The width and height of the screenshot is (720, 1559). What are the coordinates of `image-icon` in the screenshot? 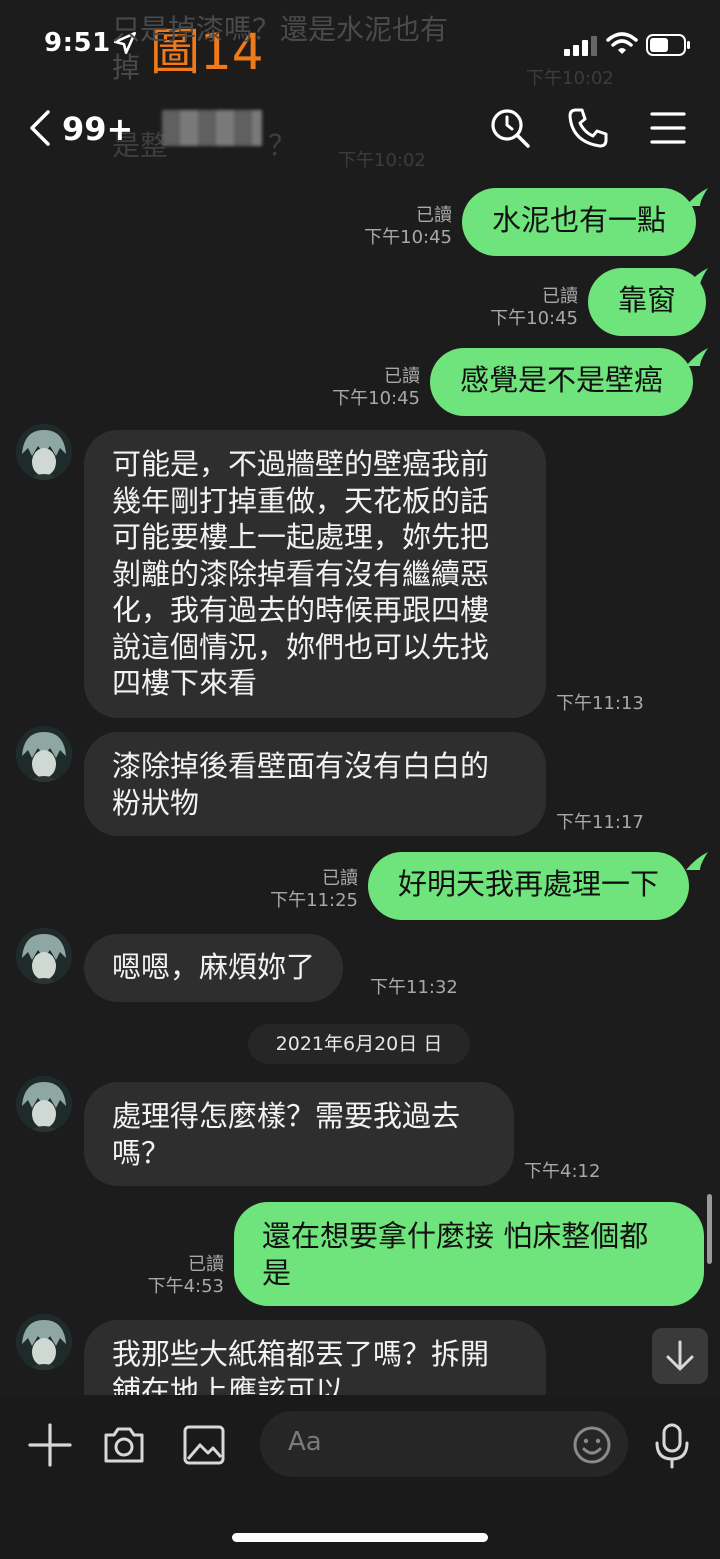 It's located at (204, 1445).